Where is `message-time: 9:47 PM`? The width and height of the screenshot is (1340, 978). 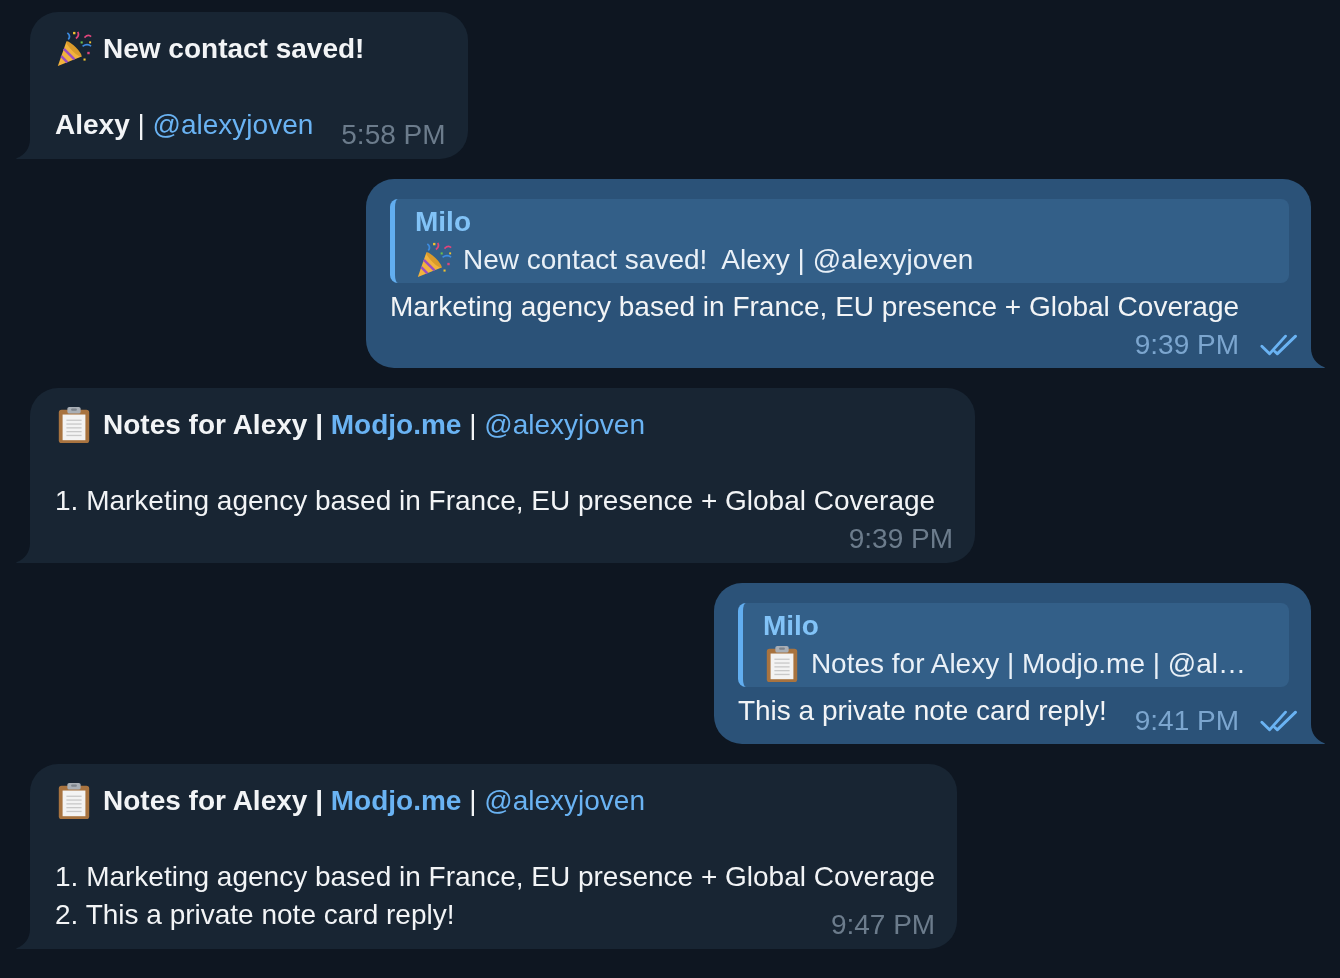
message-time: 9:47 PM is located at coordinates (883, 925).